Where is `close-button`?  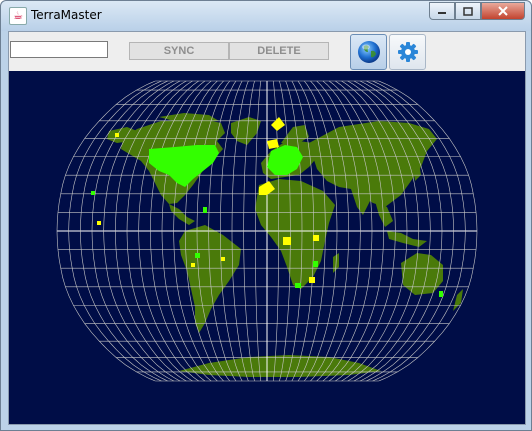 close-button is located at coordinates (503, 11).